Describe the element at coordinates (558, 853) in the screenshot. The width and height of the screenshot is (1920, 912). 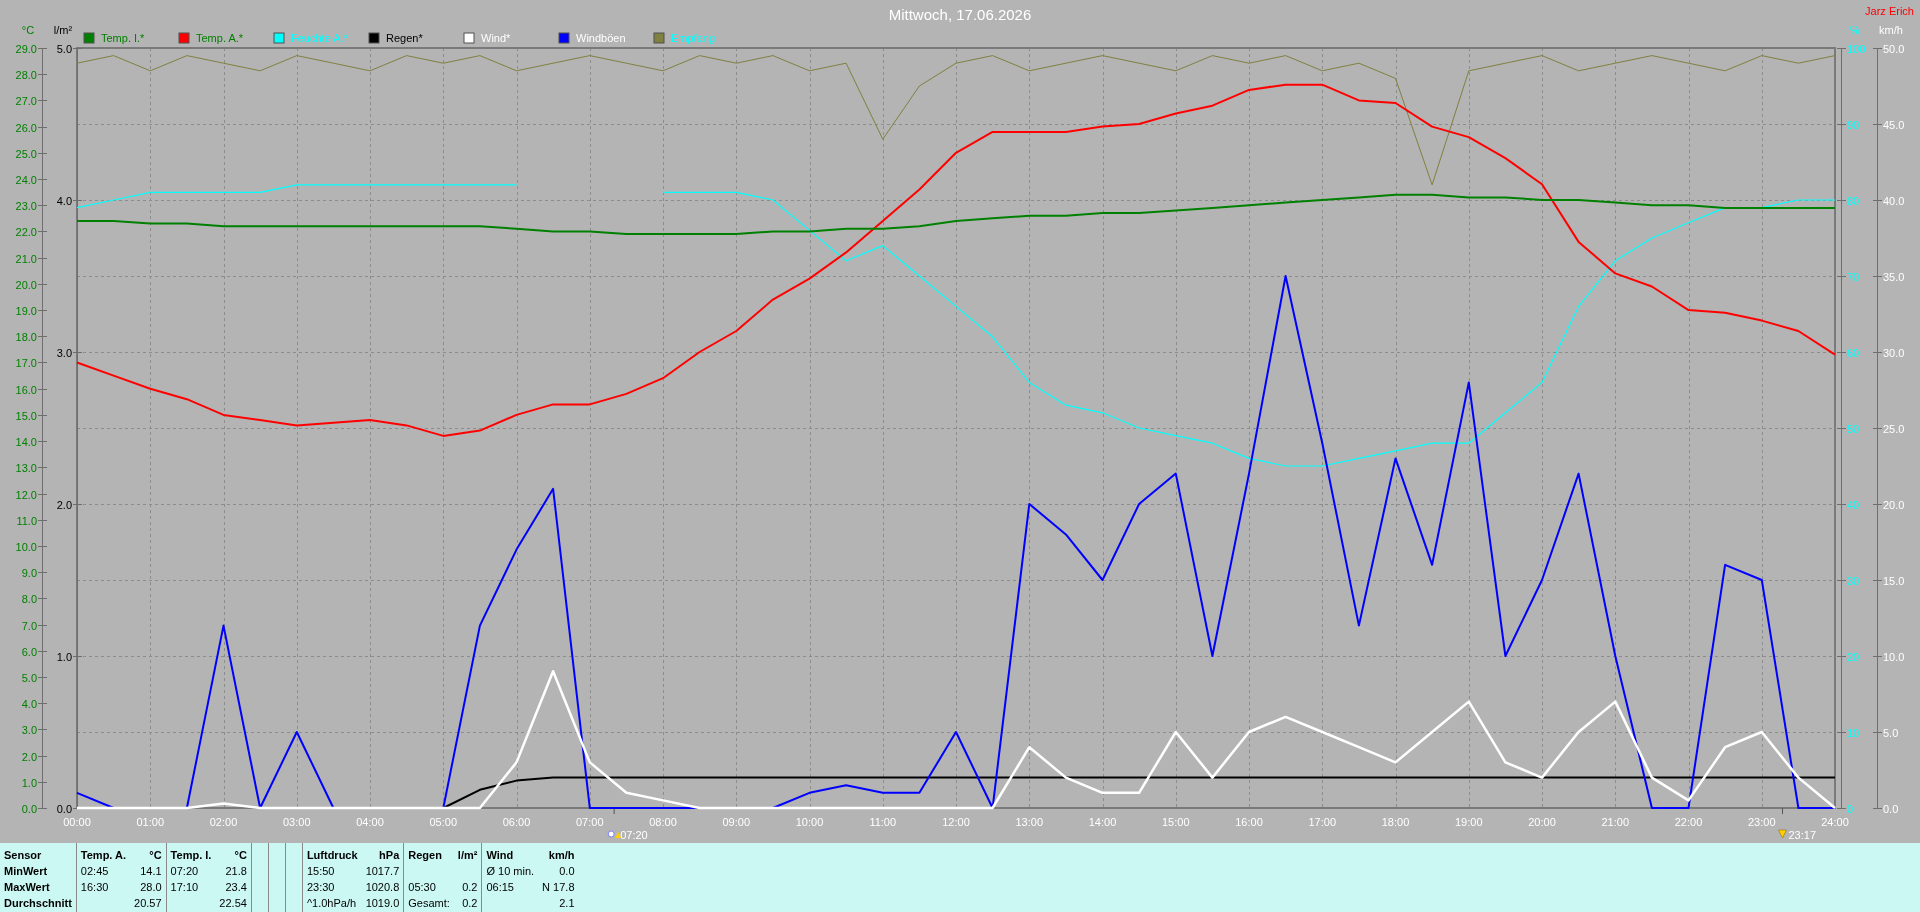
I see `table-header: km/h` at that location.